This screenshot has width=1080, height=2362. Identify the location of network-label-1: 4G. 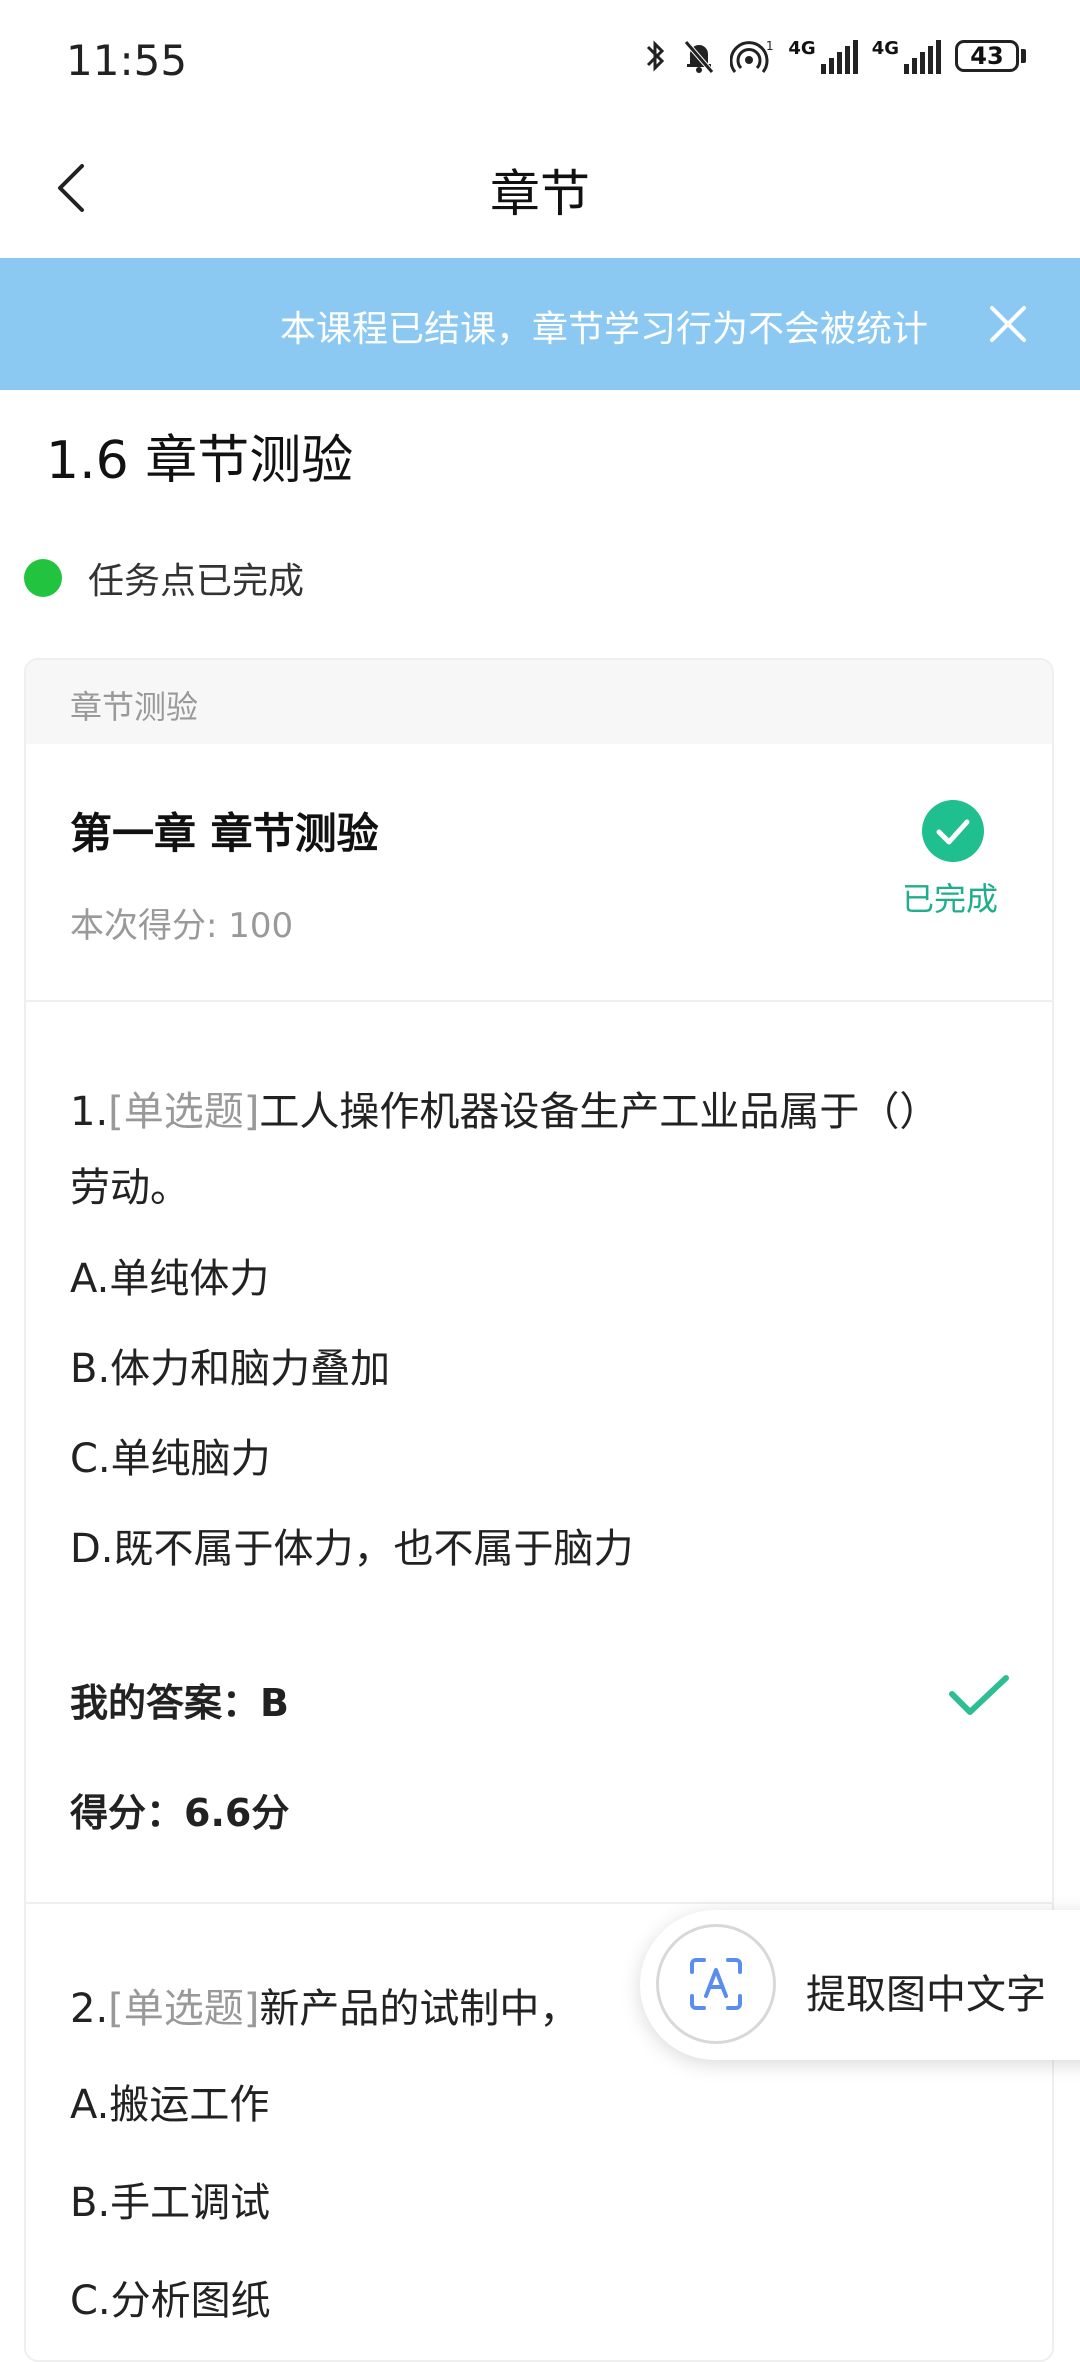
(802, 48).